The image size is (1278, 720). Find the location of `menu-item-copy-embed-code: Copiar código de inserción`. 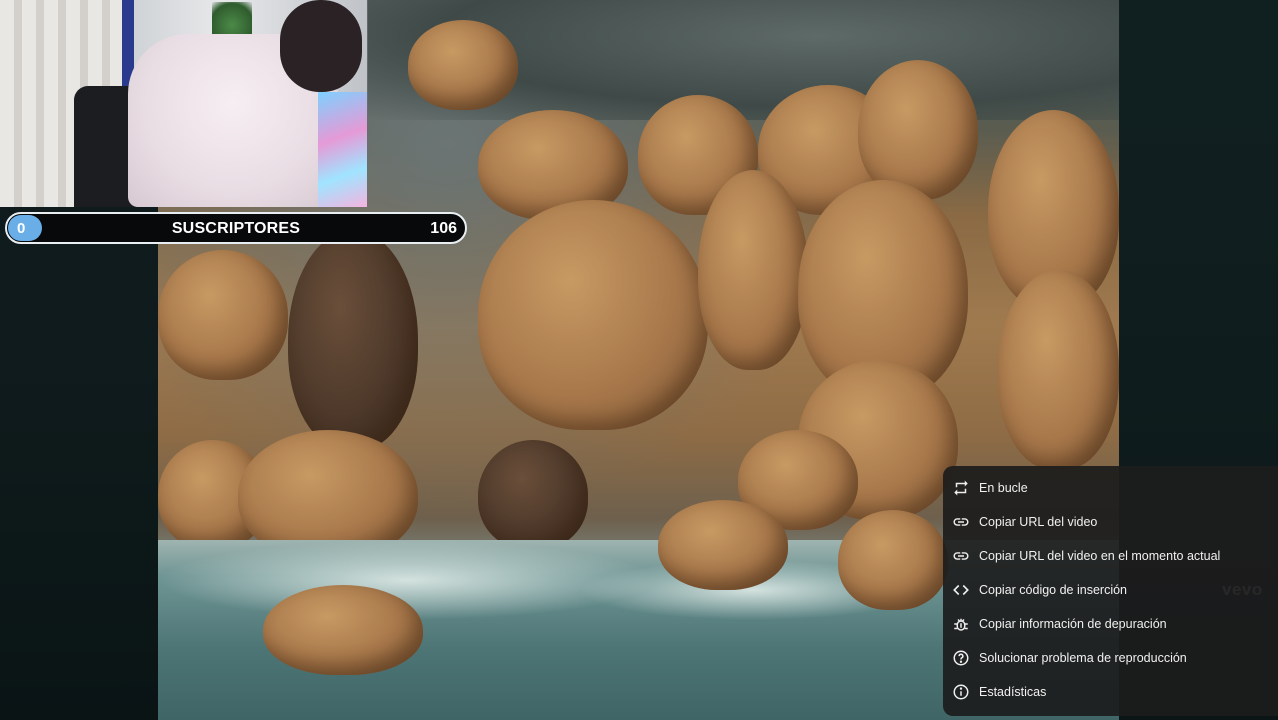

menu-item-copy-embed-code: Copiar código de inserción is located at coordinates (1110, 590).